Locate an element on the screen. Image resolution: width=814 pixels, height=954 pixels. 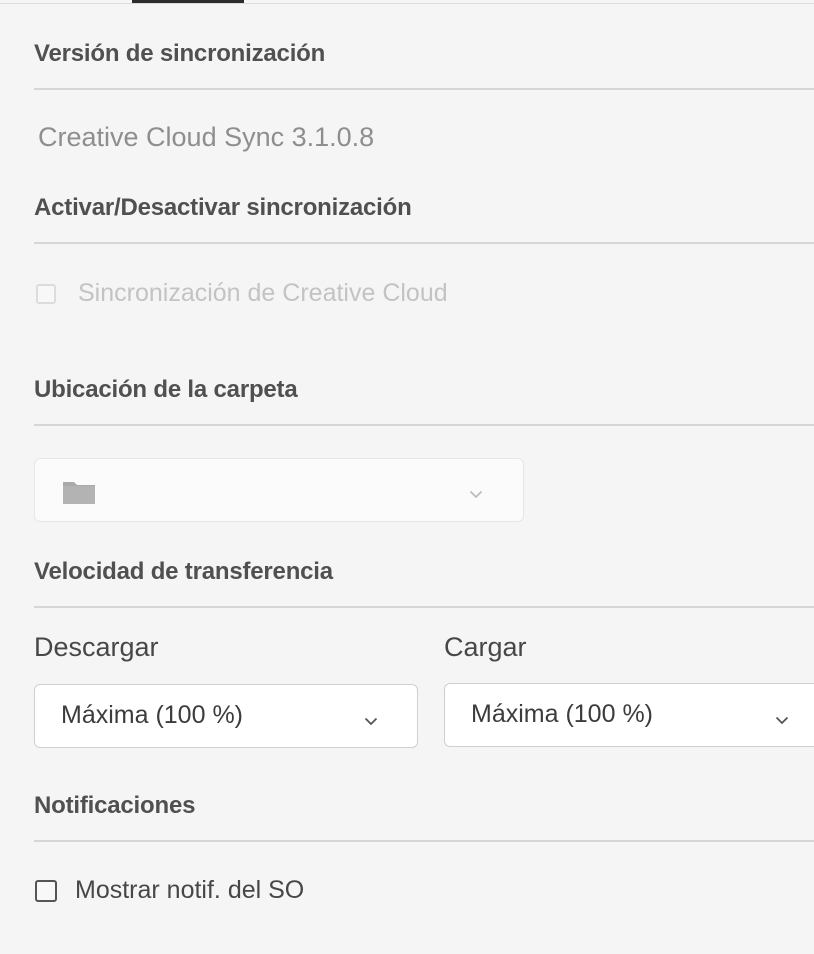
upload-speed-select: Máxima (100 %) is located at coordinates (629, 715).